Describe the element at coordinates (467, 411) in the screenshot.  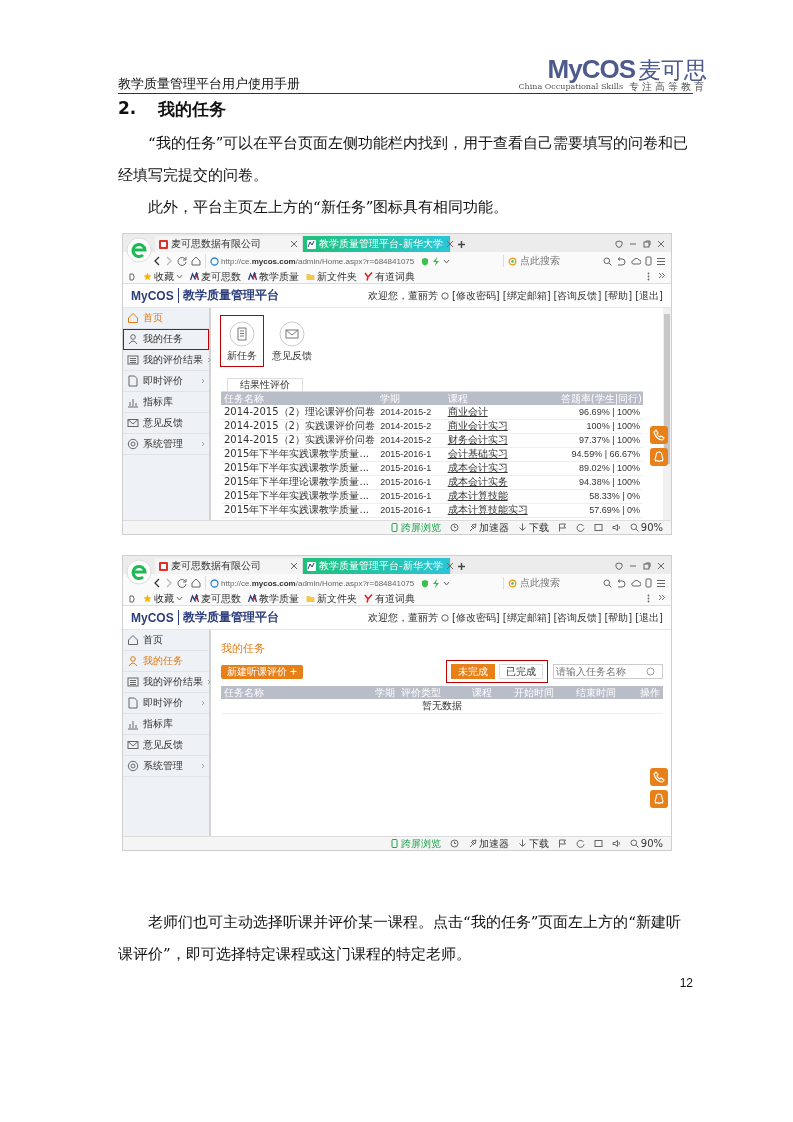
I see `course-link: 商业会计` at that location.